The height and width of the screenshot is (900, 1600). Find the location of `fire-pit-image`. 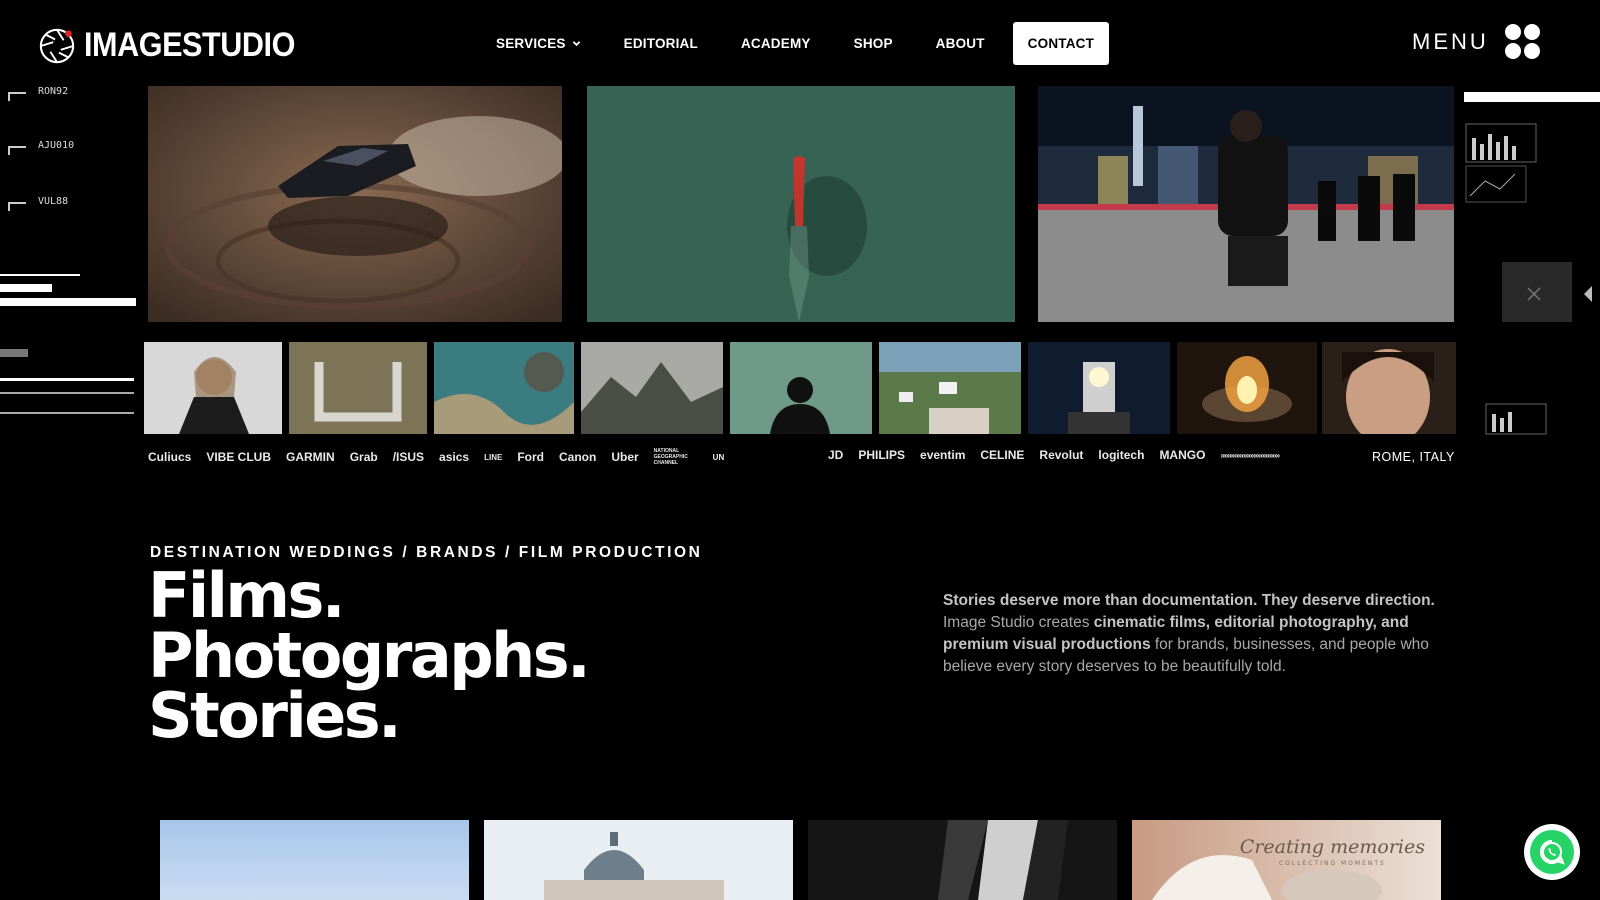

fire-pit-image is located at coordinates (1247, 388).